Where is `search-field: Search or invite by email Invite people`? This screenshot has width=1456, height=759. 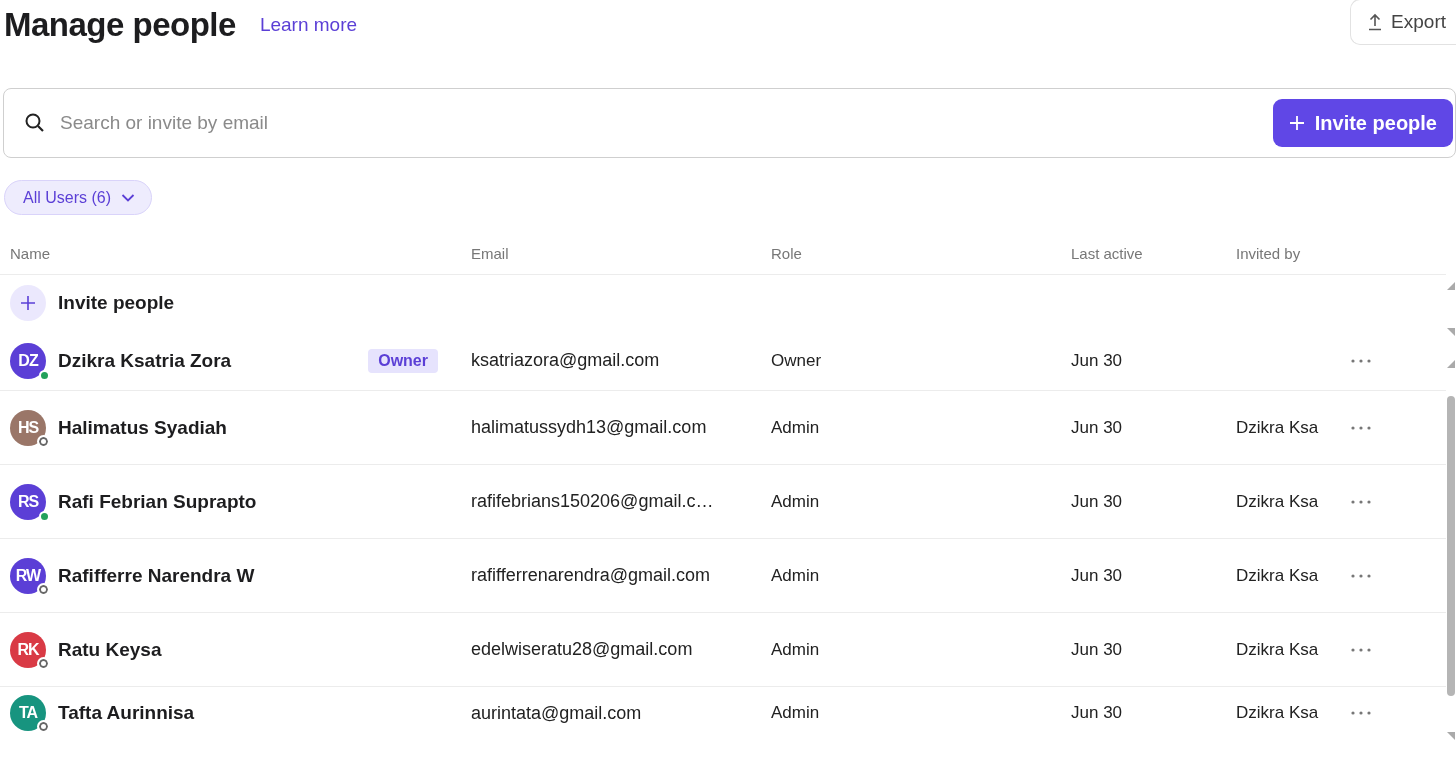 search-field: Search or invite by email Invite people is located at coordinates (729, 123).